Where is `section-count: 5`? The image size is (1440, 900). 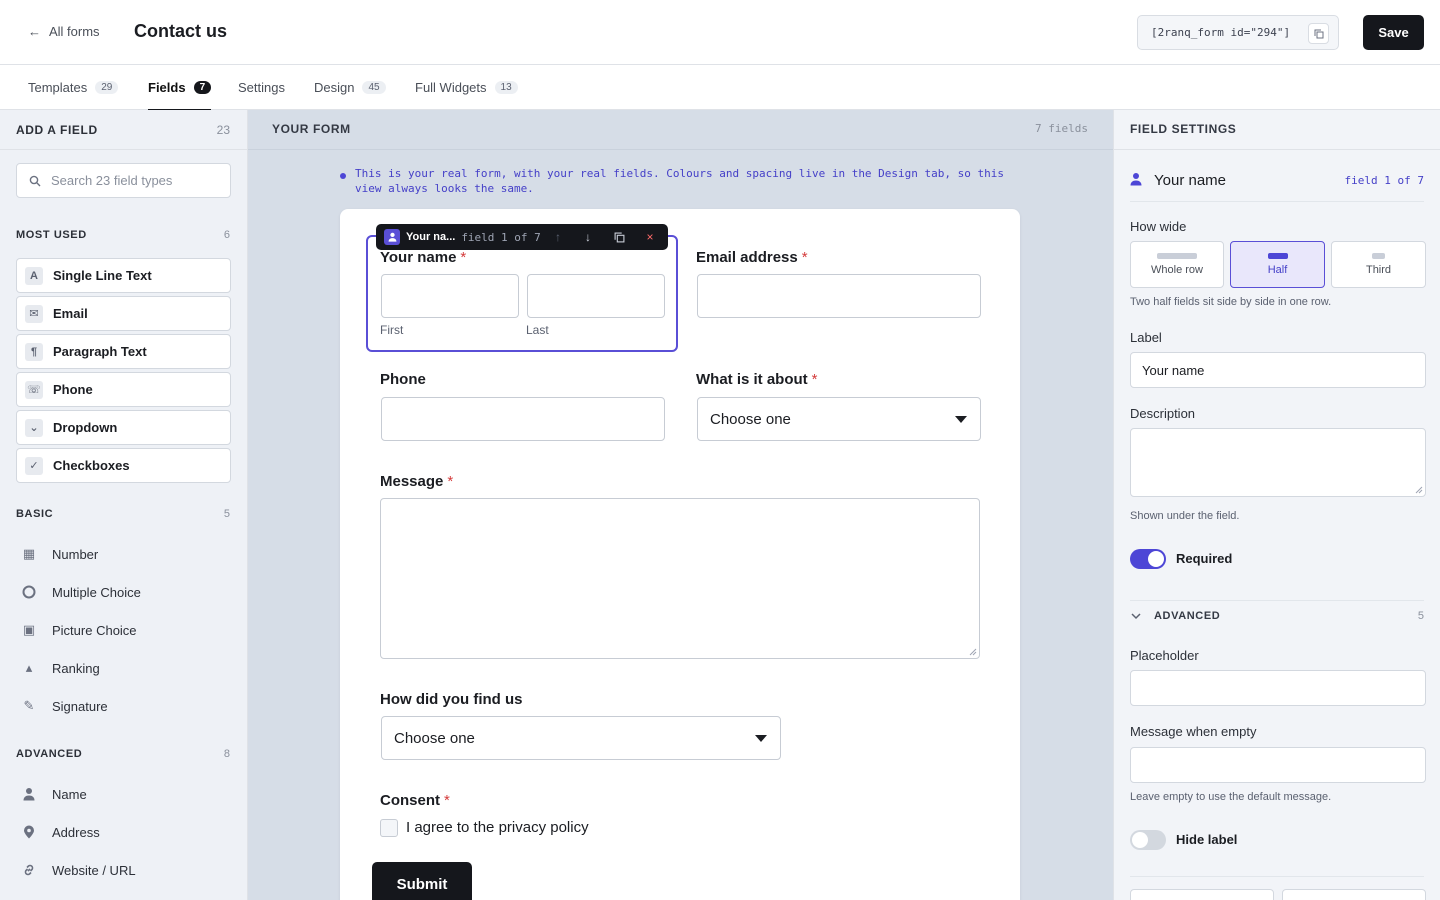 section-count: 5 is located at coordinates (226, 514).